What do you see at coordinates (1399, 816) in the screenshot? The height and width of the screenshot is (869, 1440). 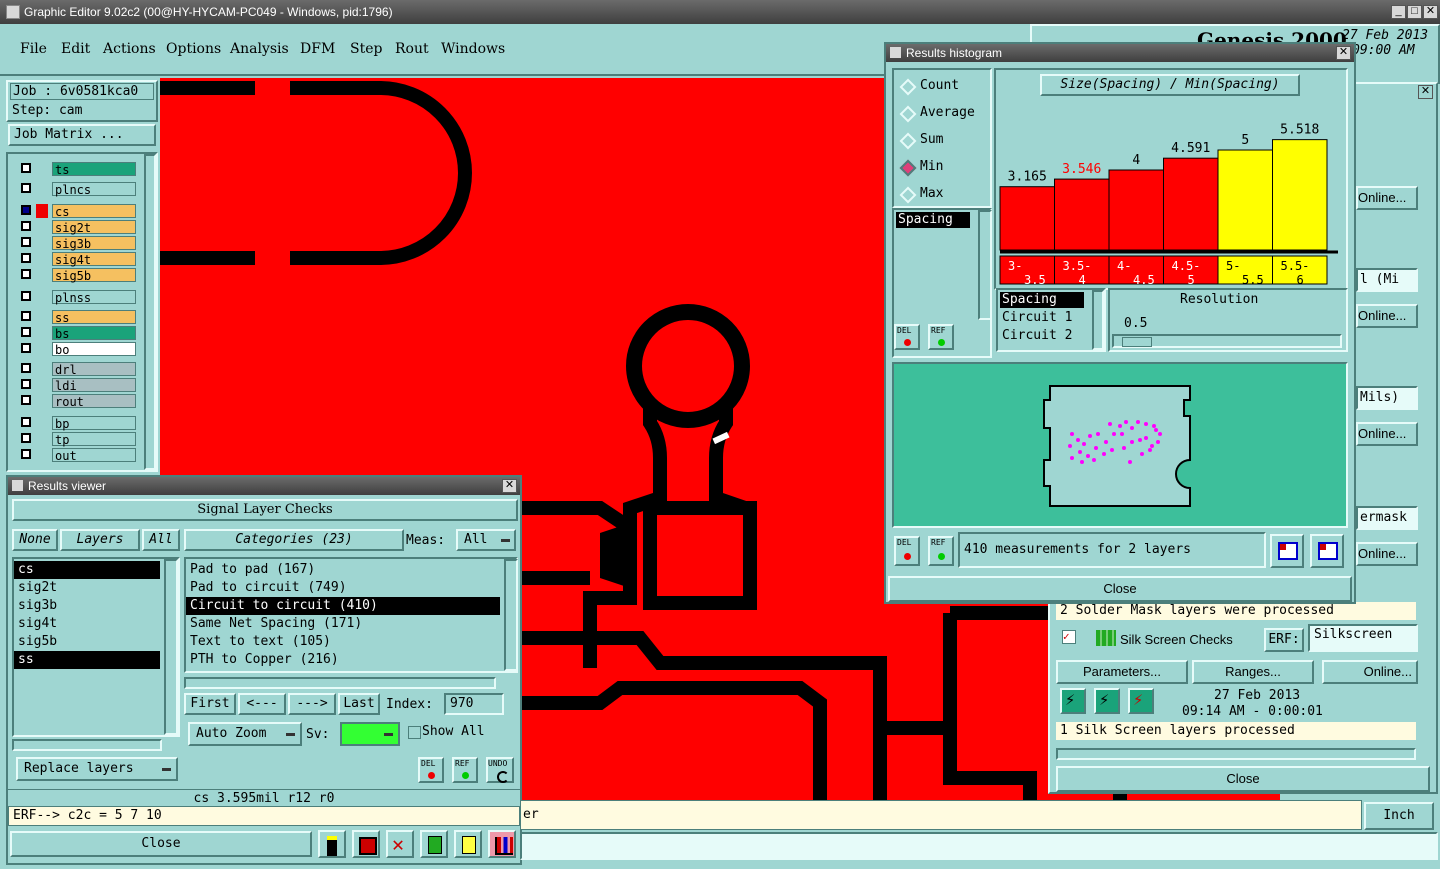 I see `units-button: Inch` at bounding box center [1399, 816].